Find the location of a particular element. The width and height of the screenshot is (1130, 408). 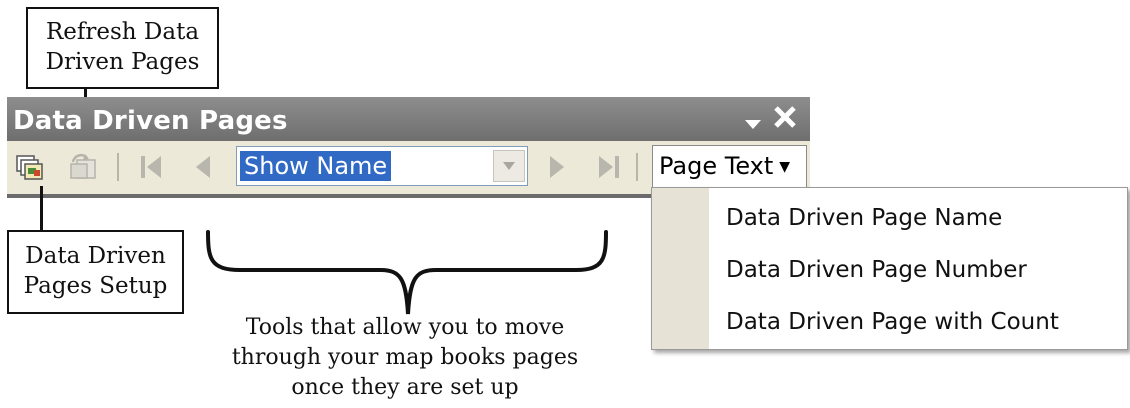

callout-data-driven-pages-setup: Data Driven Pages Setup is located at coordinates (95, 272).